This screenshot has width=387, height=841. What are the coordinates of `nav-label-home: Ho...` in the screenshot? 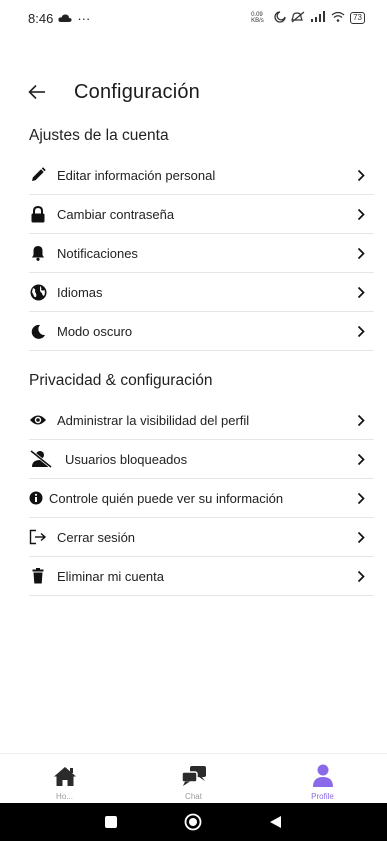 It's located at (64, 796).